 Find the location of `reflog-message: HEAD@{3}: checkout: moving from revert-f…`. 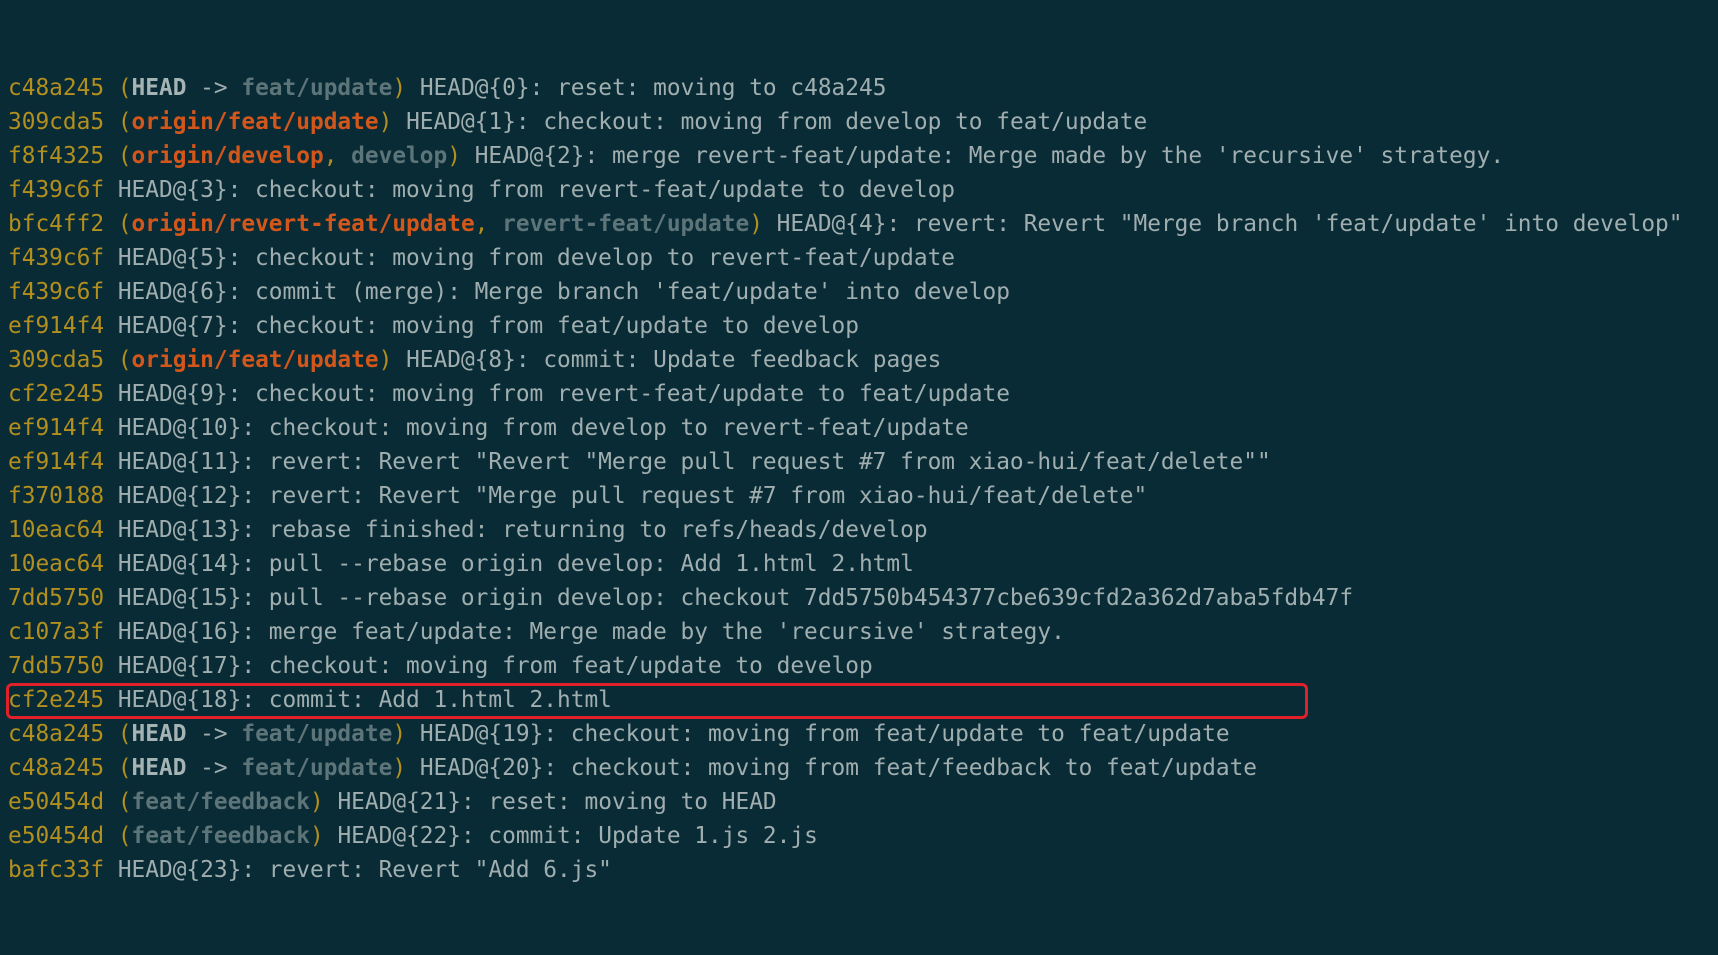

reflog-message: HEAD@{3}: checkout: moving from revert-f… is located at coordinates (536, 190).